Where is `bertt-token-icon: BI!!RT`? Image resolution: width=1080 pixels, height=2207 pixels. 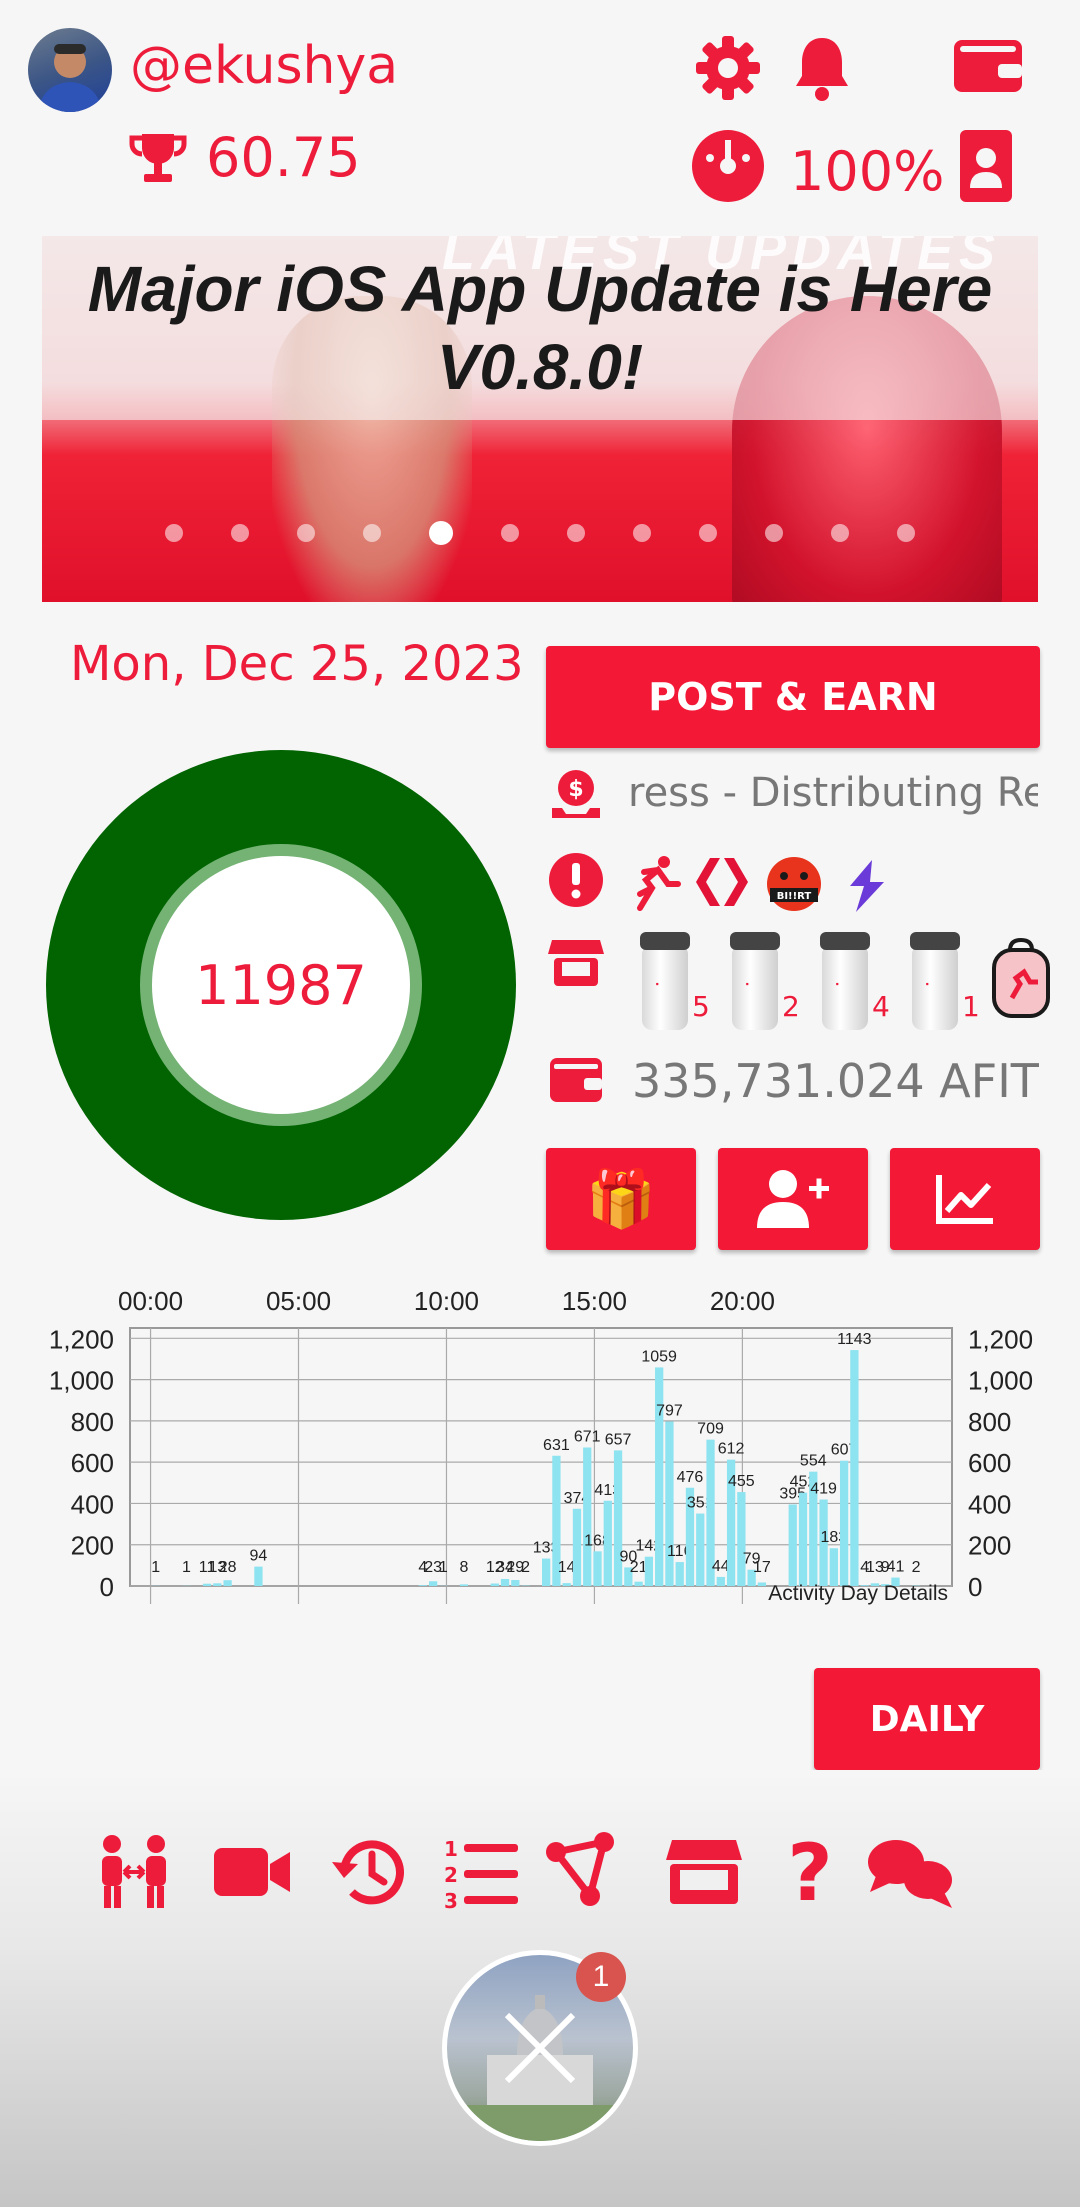
bertt-token-icon: BI!!RT is located at coordinates (794, 884).